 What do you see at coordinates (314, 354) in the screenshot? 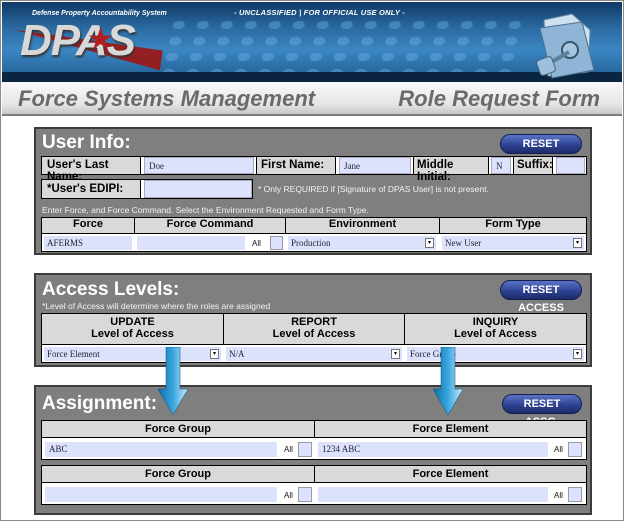
I see `report-level-select: N/A ▾` at bounding box center [314, 354].